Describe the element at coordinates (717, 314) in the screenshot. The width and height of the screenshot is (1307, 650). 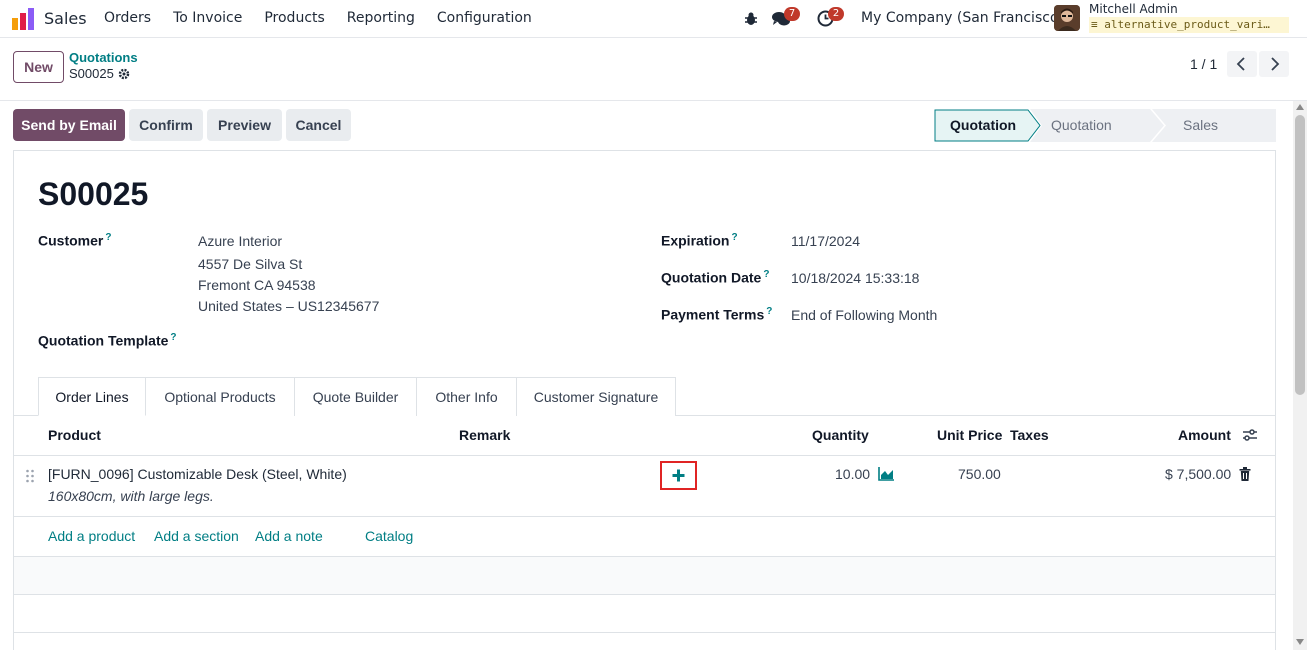
I see `payment-terms-label: Payment Terms?` at that location.